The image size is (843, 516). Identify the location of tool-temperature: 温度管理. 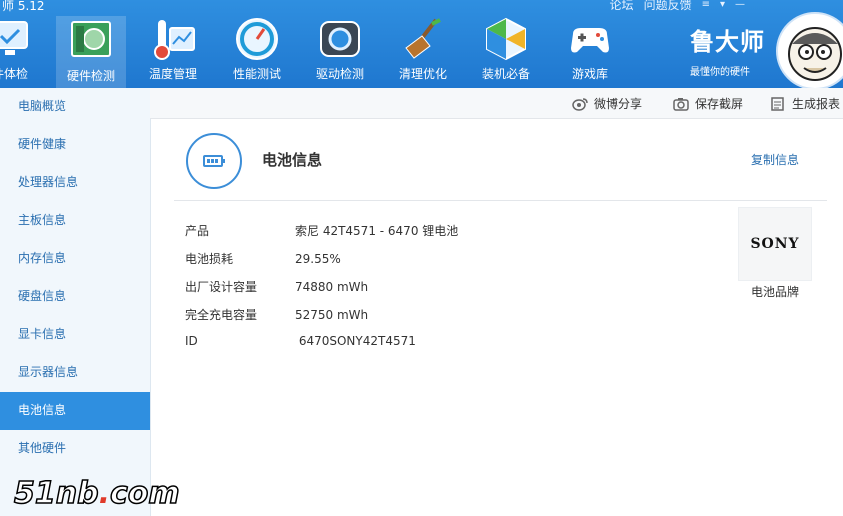
(173, 51).